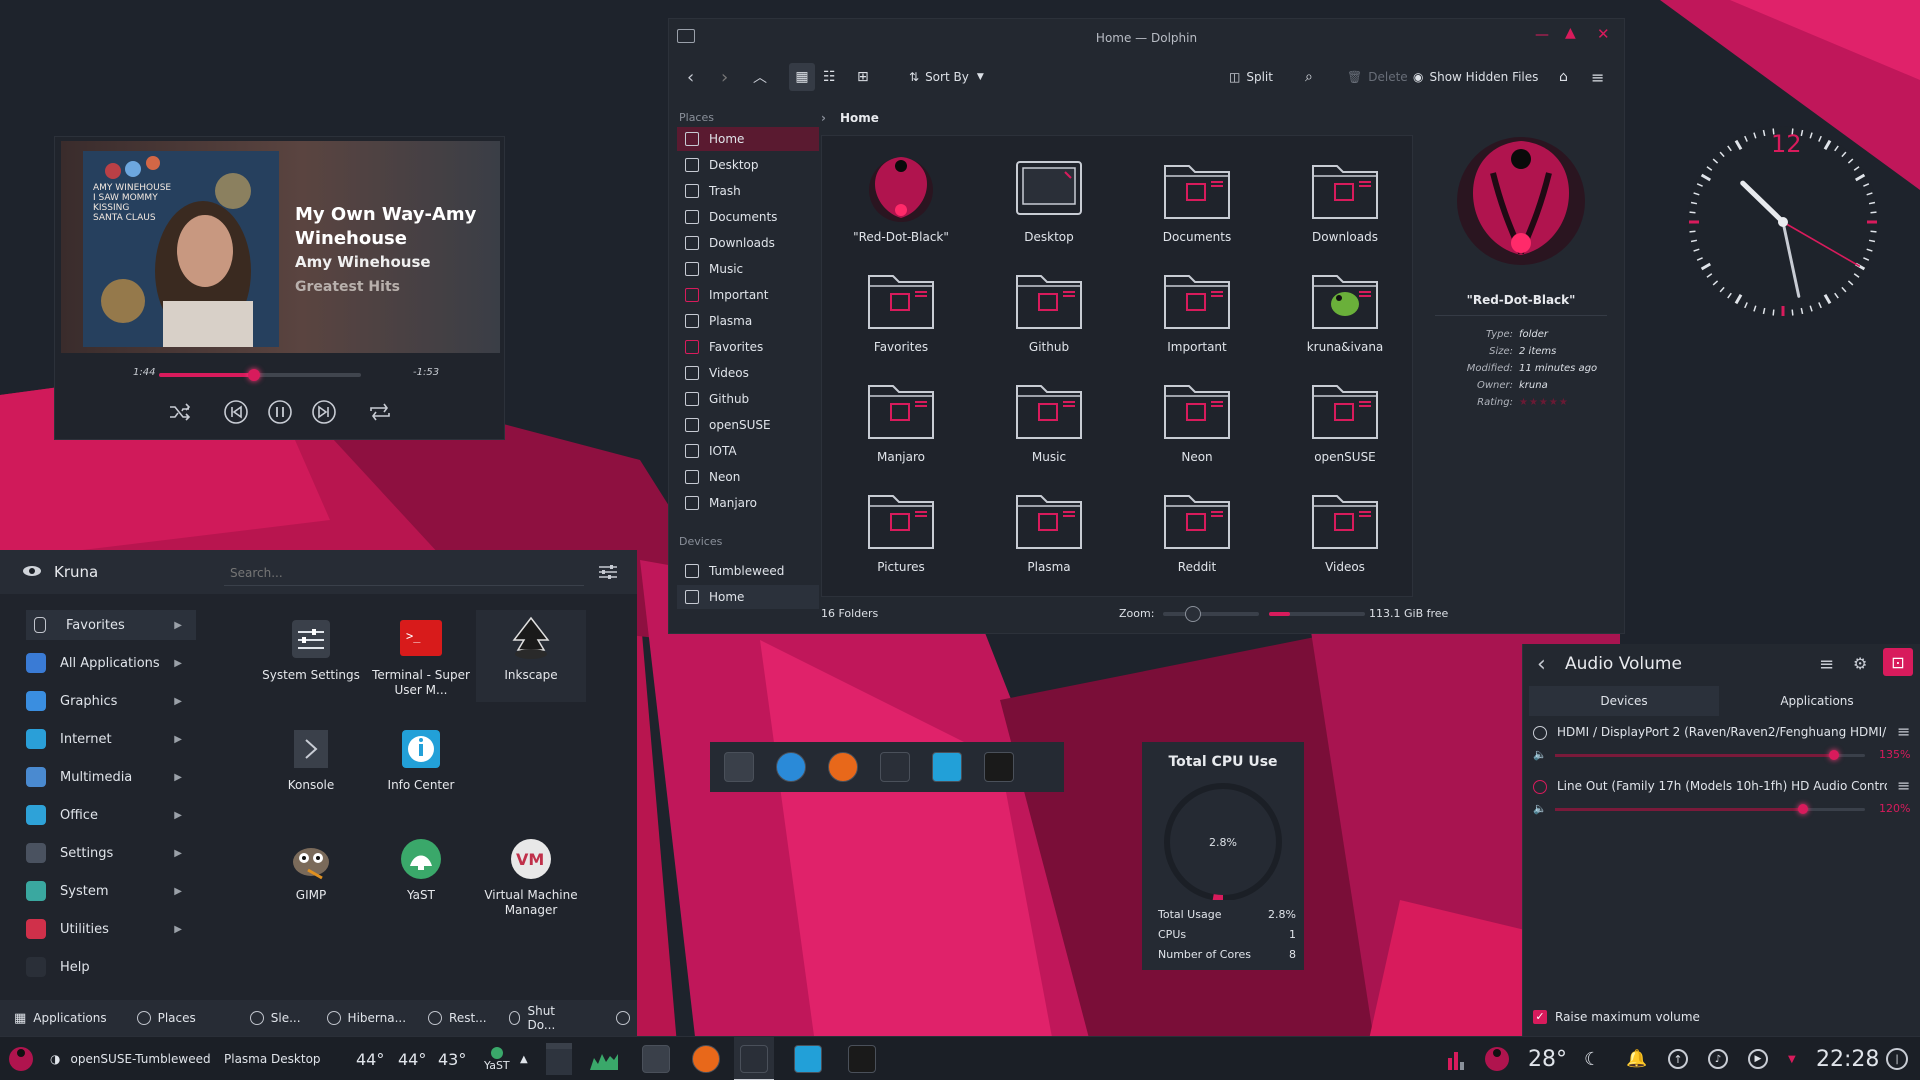  Describe the element at coordinates (1542, 35) in the screenshot. I see `minimize-button: —` at that location.